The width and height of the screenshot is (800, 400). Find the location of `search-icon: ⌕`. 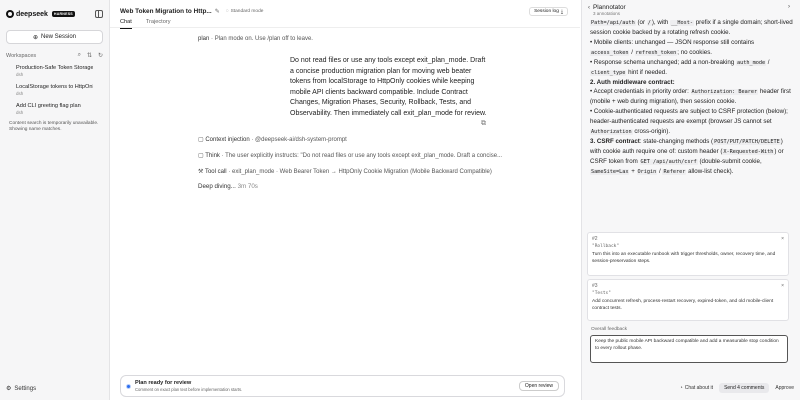

search-icon: ⌕ is located at coordinates (79, 55).